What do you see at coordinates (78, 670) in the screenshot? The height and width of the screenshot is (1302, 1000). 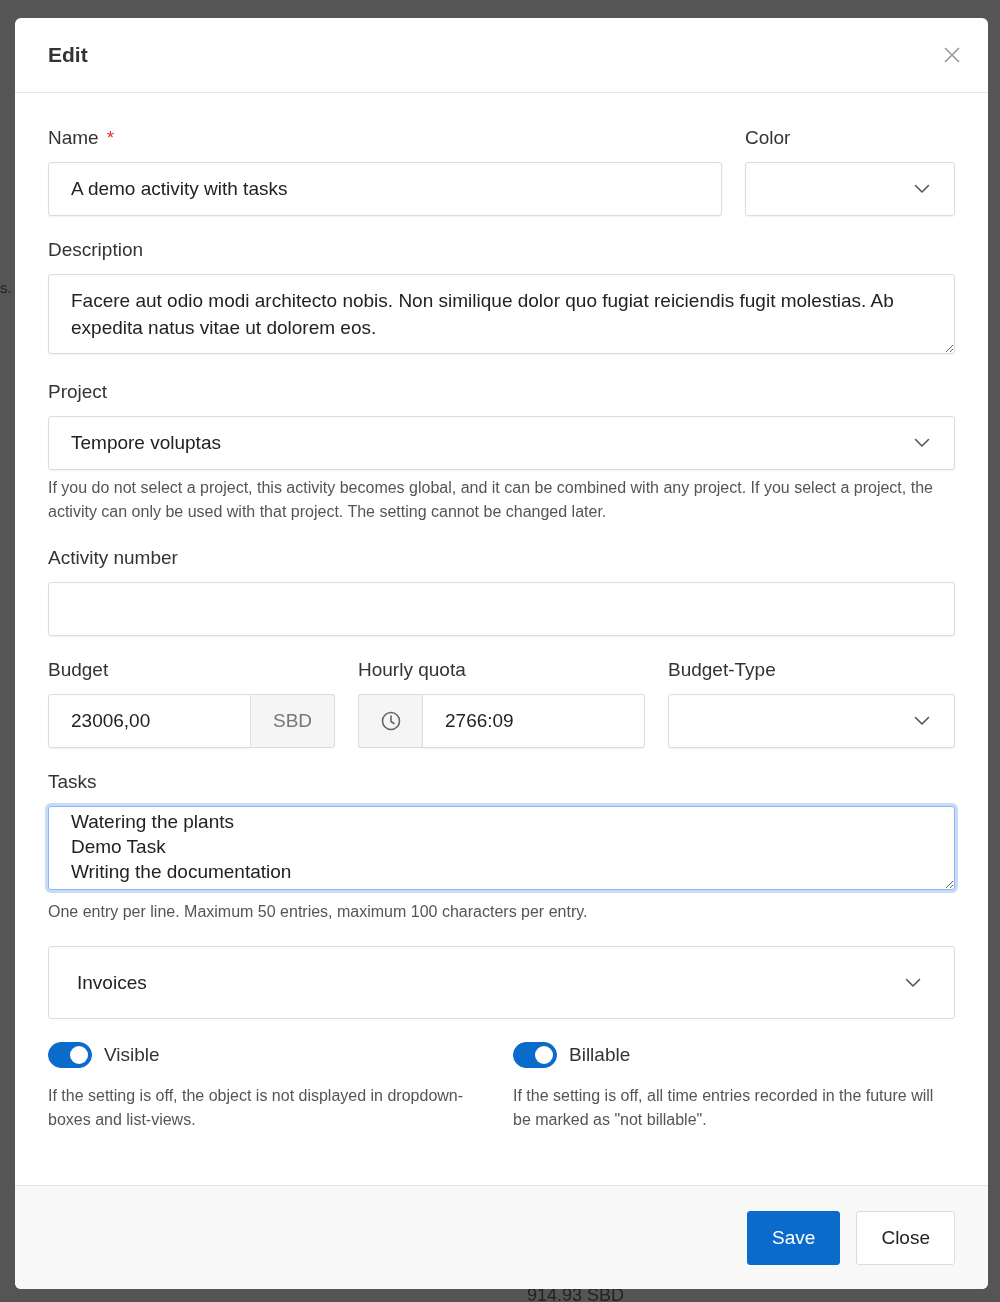 I see `field-label: Budget` at bounding box center [78, 670].